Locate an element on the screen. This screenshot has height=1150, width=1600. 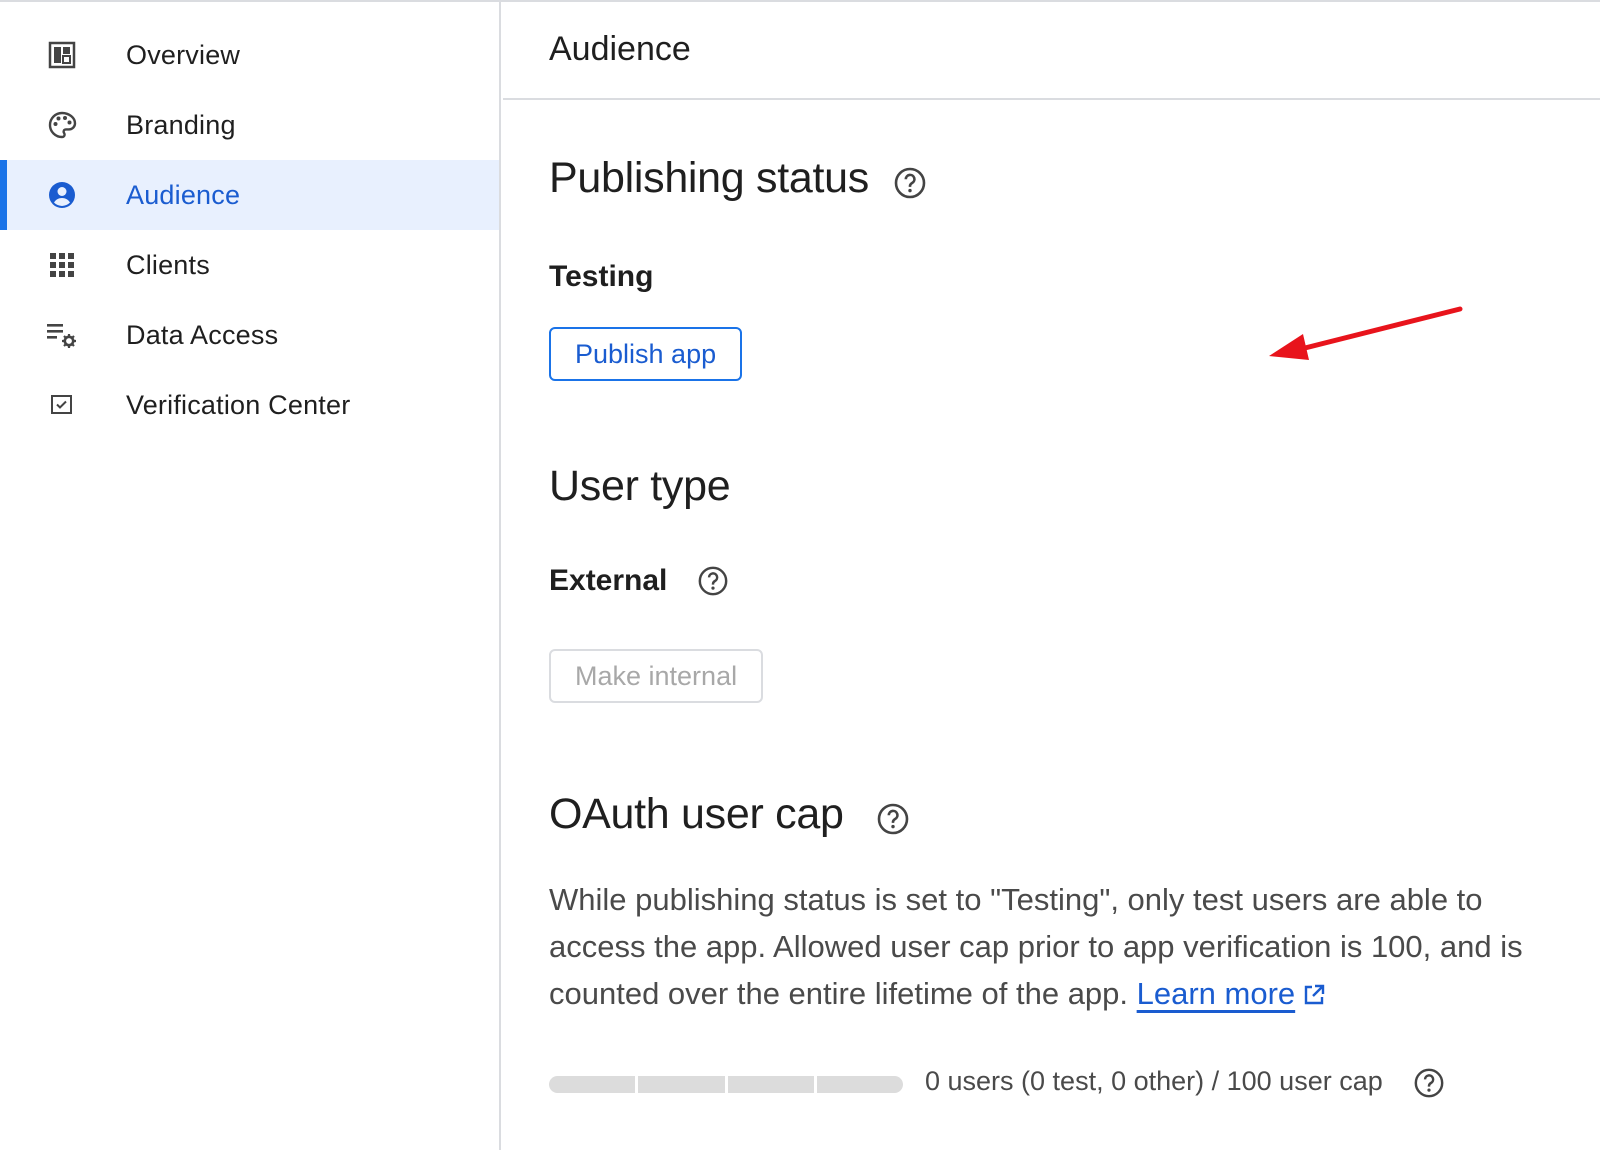
learn-more-label: Learn more is located at coordinates (1216, 993).